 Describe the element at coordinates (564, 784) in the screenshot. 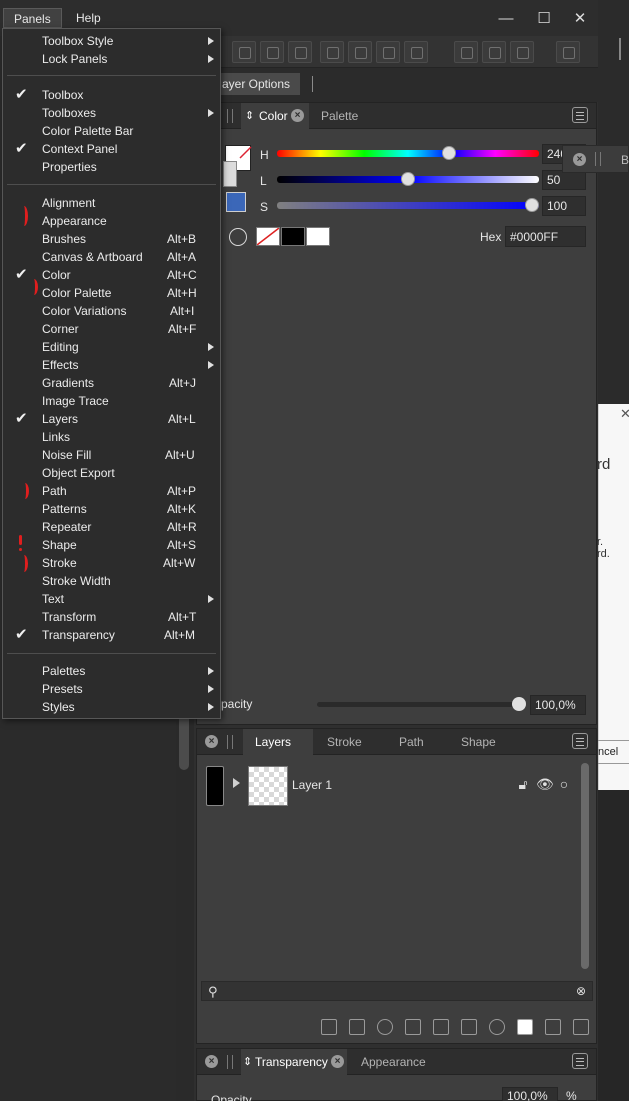

I see `select-circle-icon: ○` at that location.